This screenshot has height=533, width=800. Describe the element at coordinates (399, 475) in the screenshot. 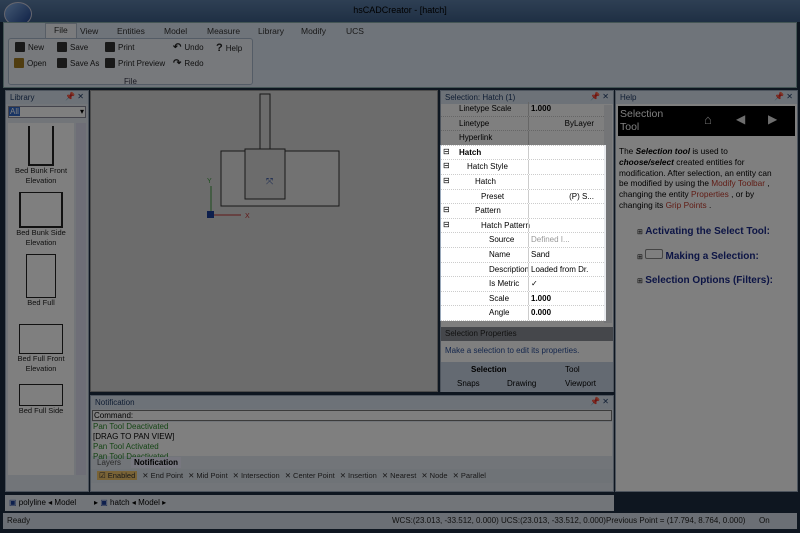

I see `snap-toggle: ✕ Nearest` at that location.